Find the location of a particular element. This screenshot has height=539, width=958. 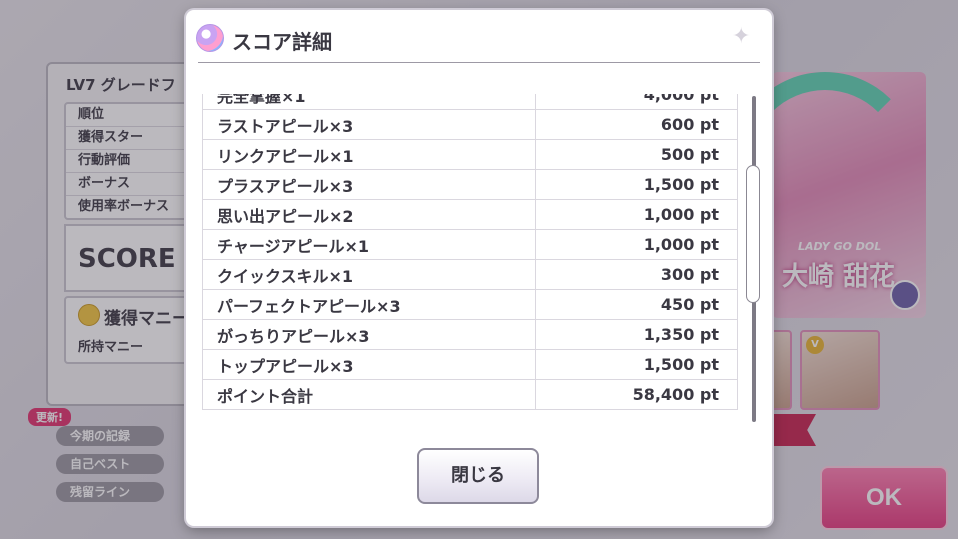

score-item-value: 300 pt is located at coordinates (636, 274).